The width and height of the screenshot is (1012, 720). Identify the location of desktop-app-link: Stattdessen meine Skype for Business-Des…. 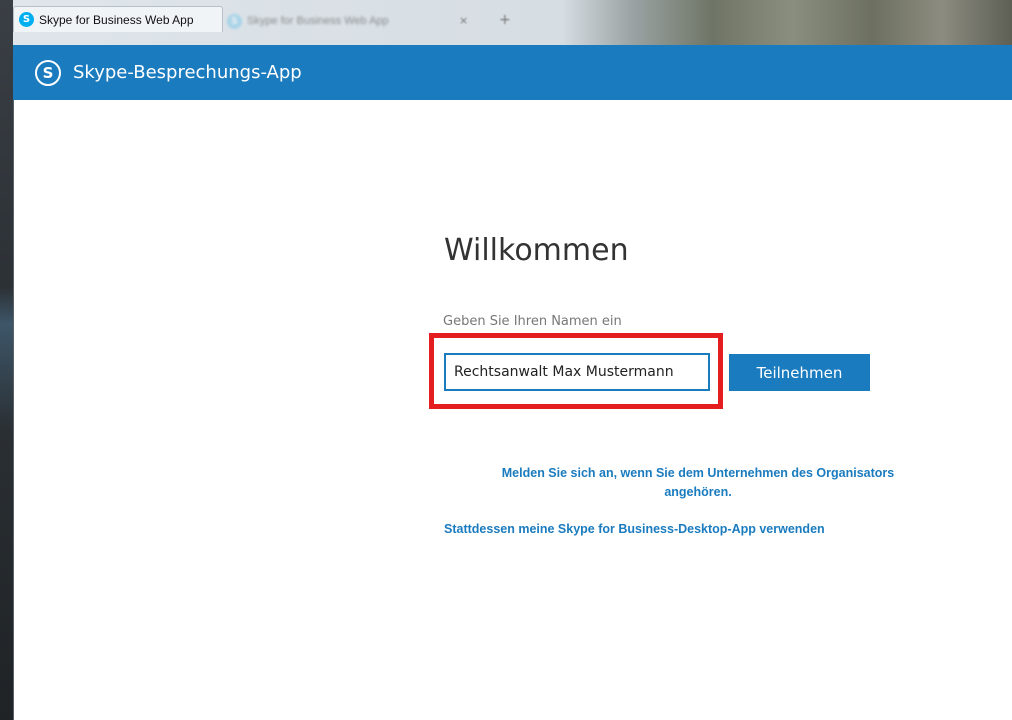
(634, 529).